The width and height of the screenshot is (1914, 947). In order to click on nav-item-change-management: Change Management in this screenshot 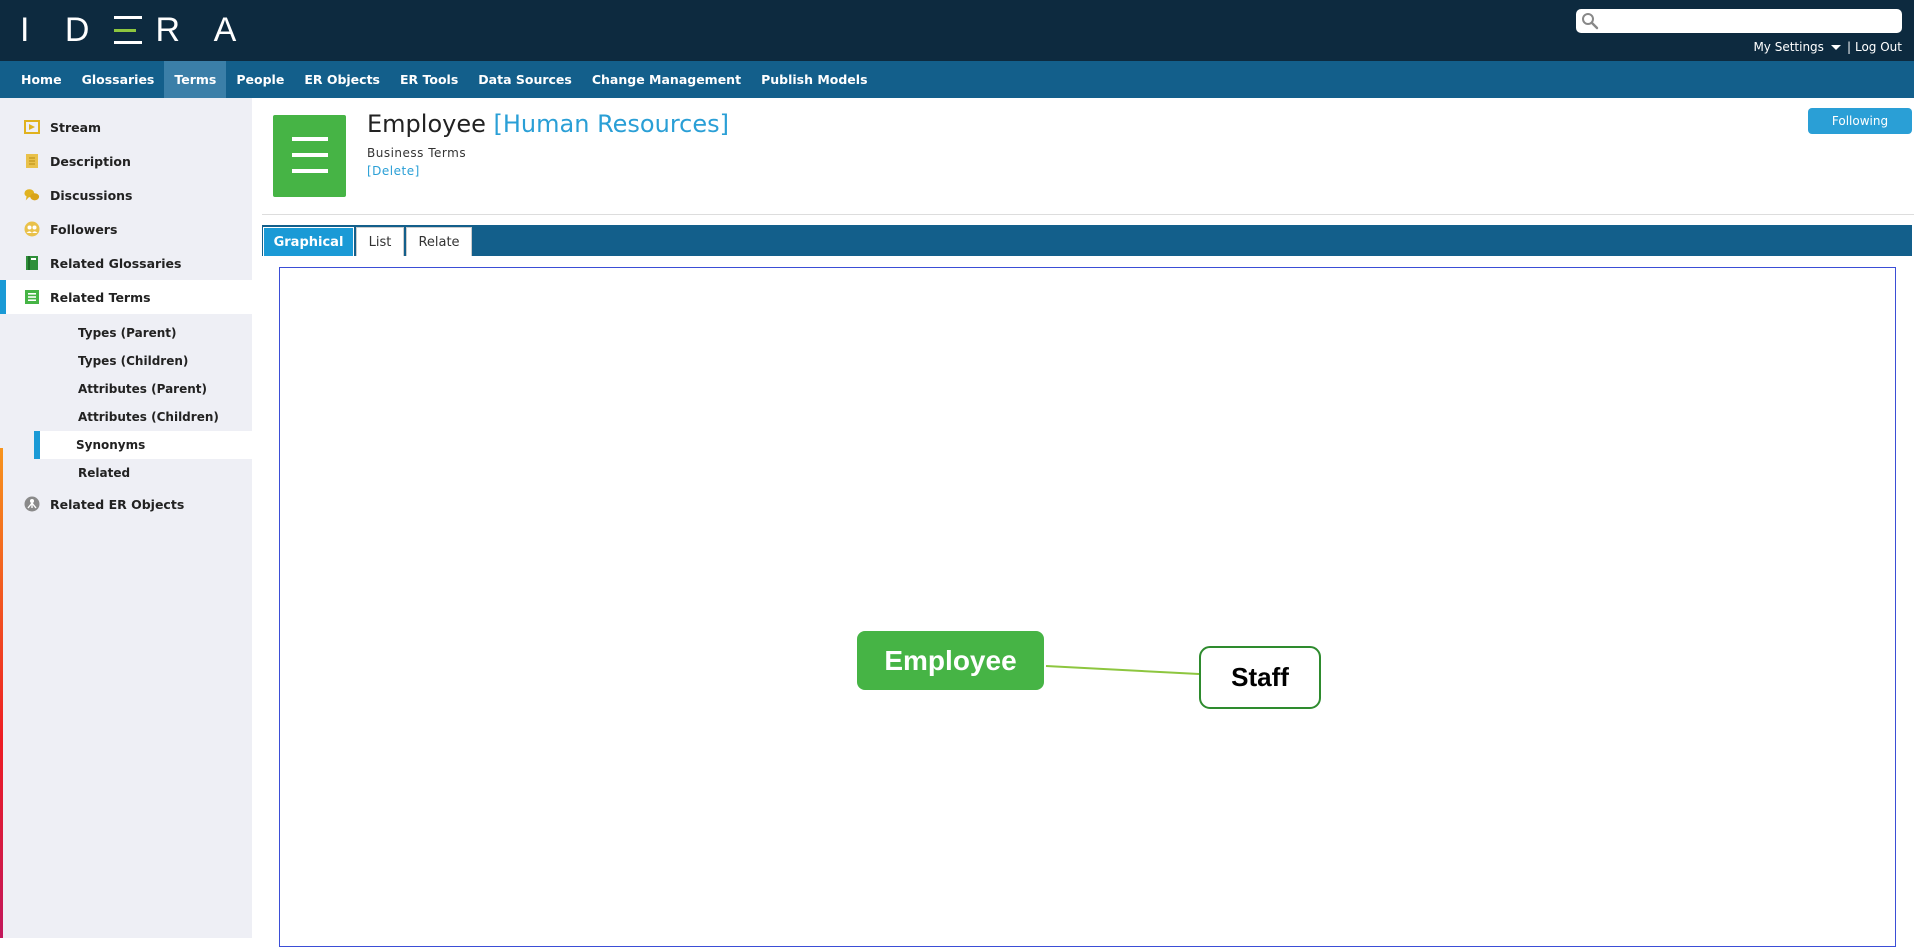, I will do `click(666, 79)`.